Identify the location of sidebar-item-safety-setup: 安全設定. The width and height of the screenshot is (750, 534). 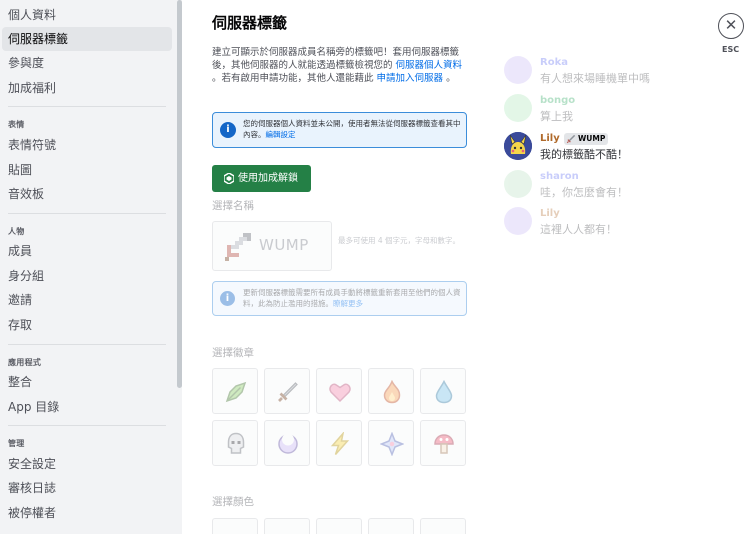
(87, 464).